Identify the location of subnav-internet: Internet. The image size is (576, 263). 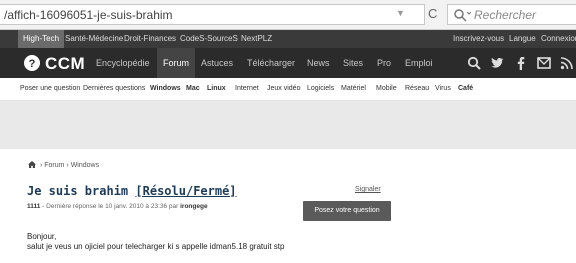
(247, 88).